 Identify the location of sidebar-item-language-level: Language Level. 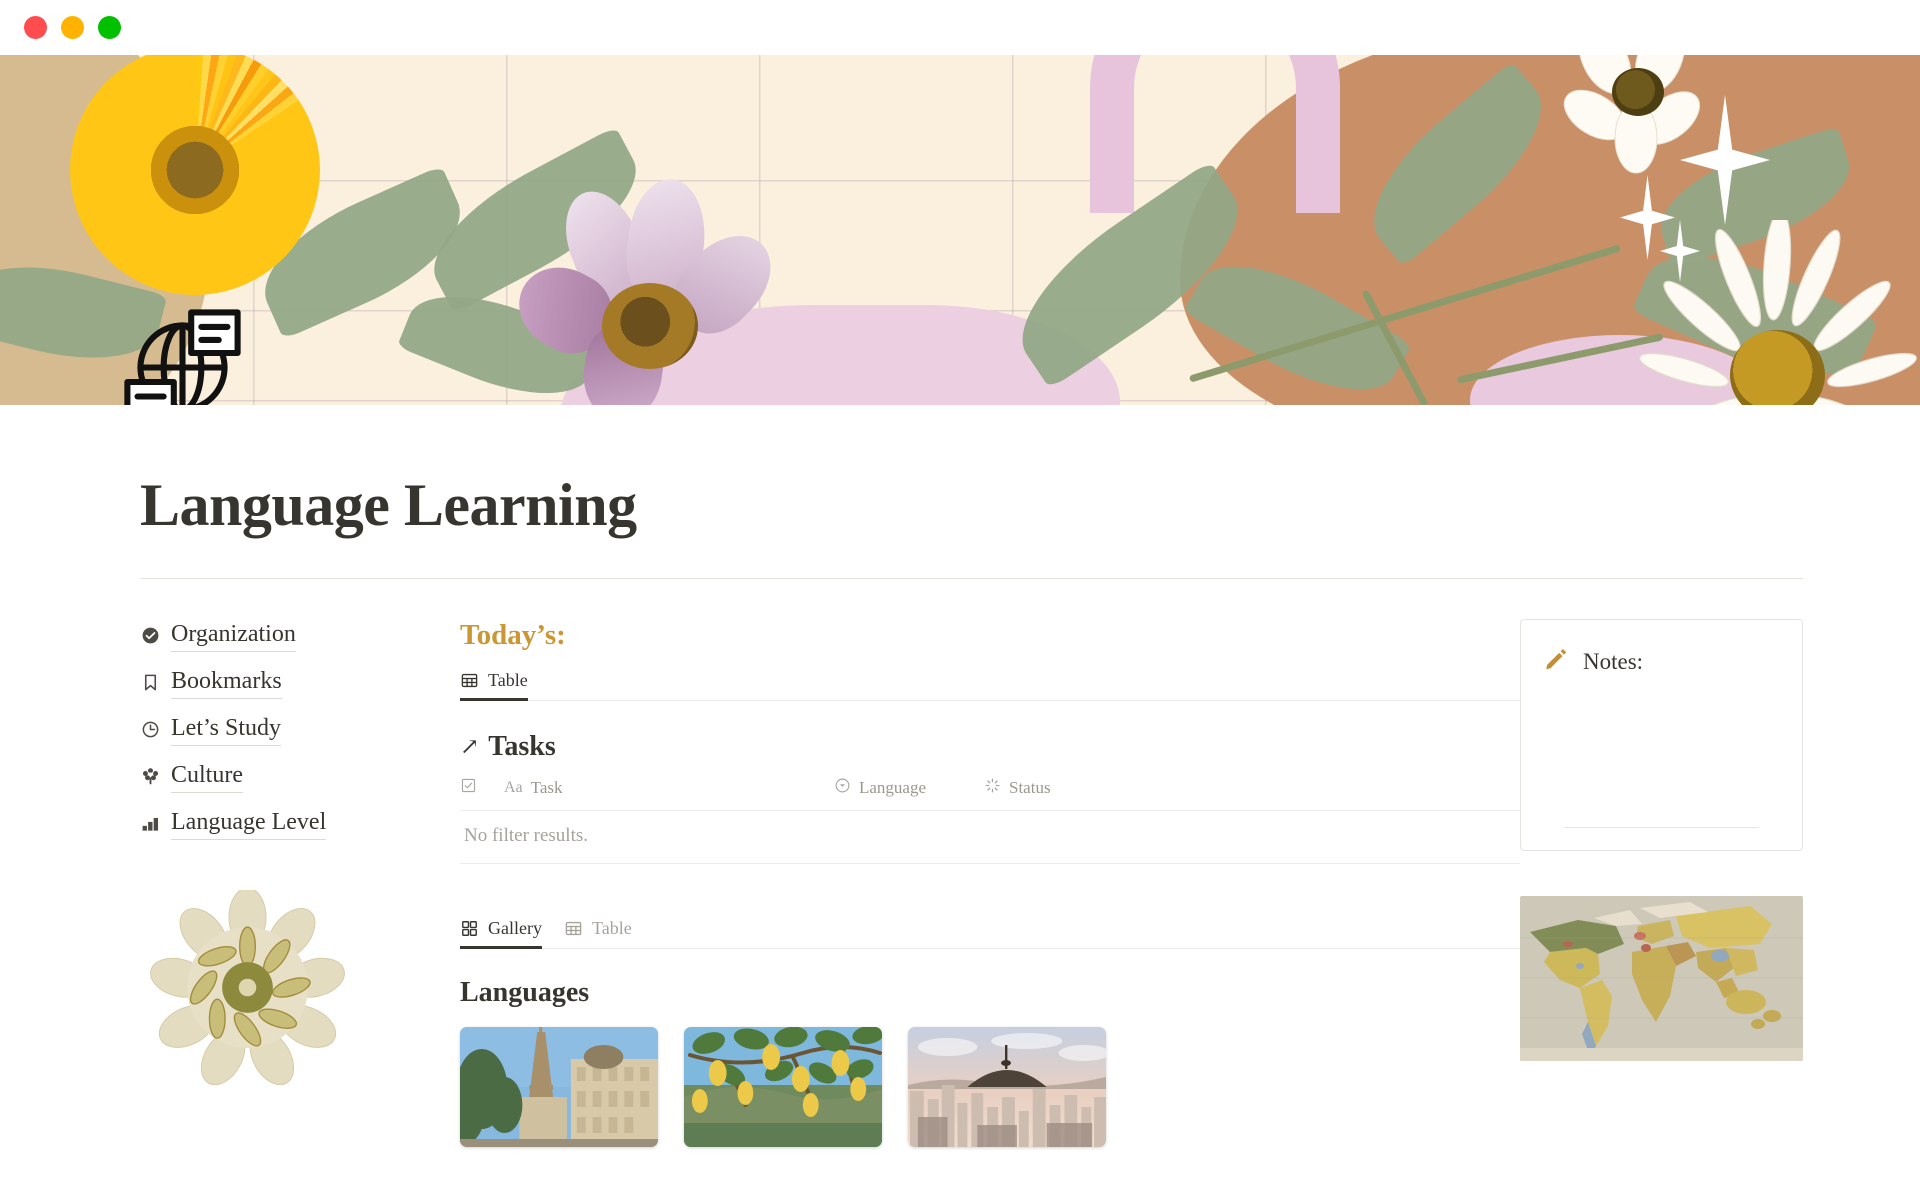
(300, 823).